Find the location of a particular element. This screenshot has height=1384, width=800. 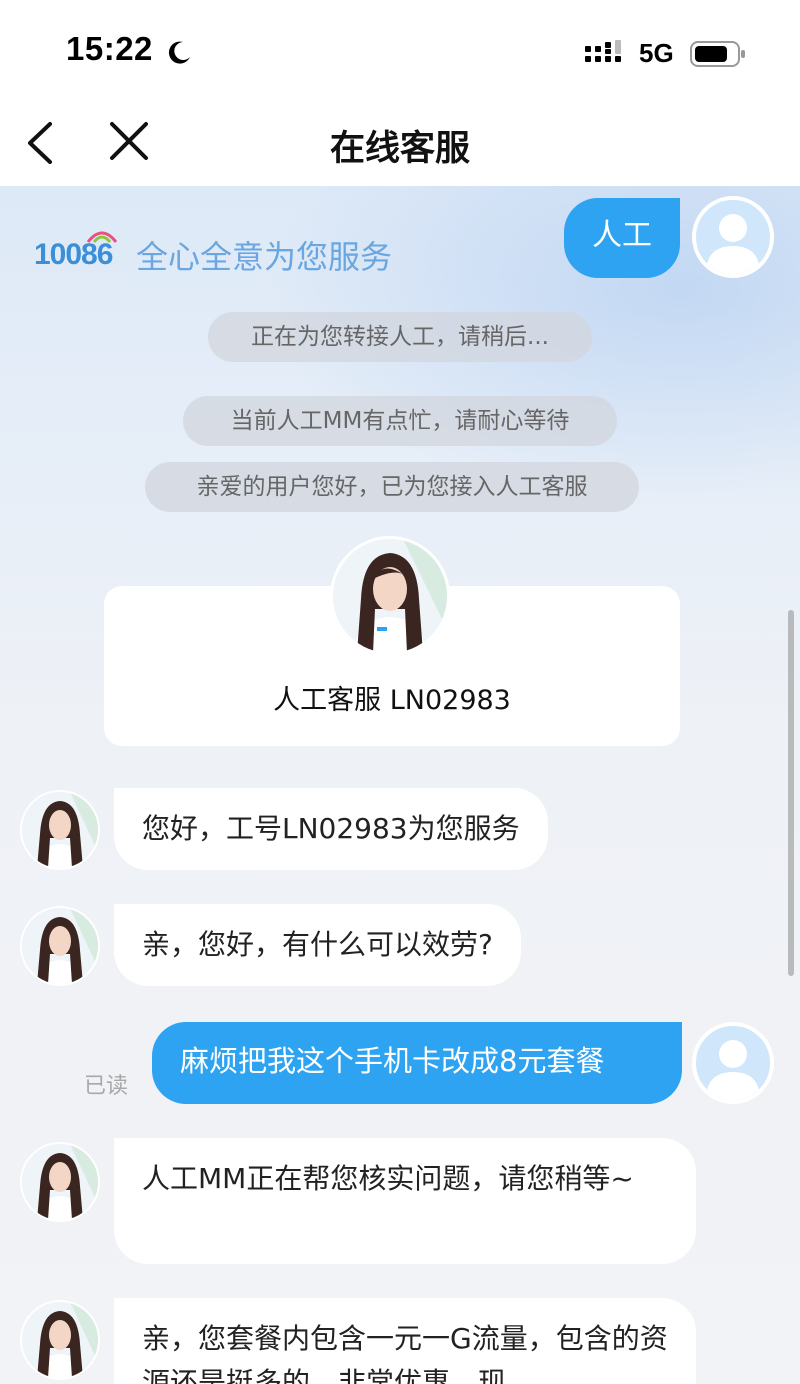

battery-icon is located at coordinates (717, 54).